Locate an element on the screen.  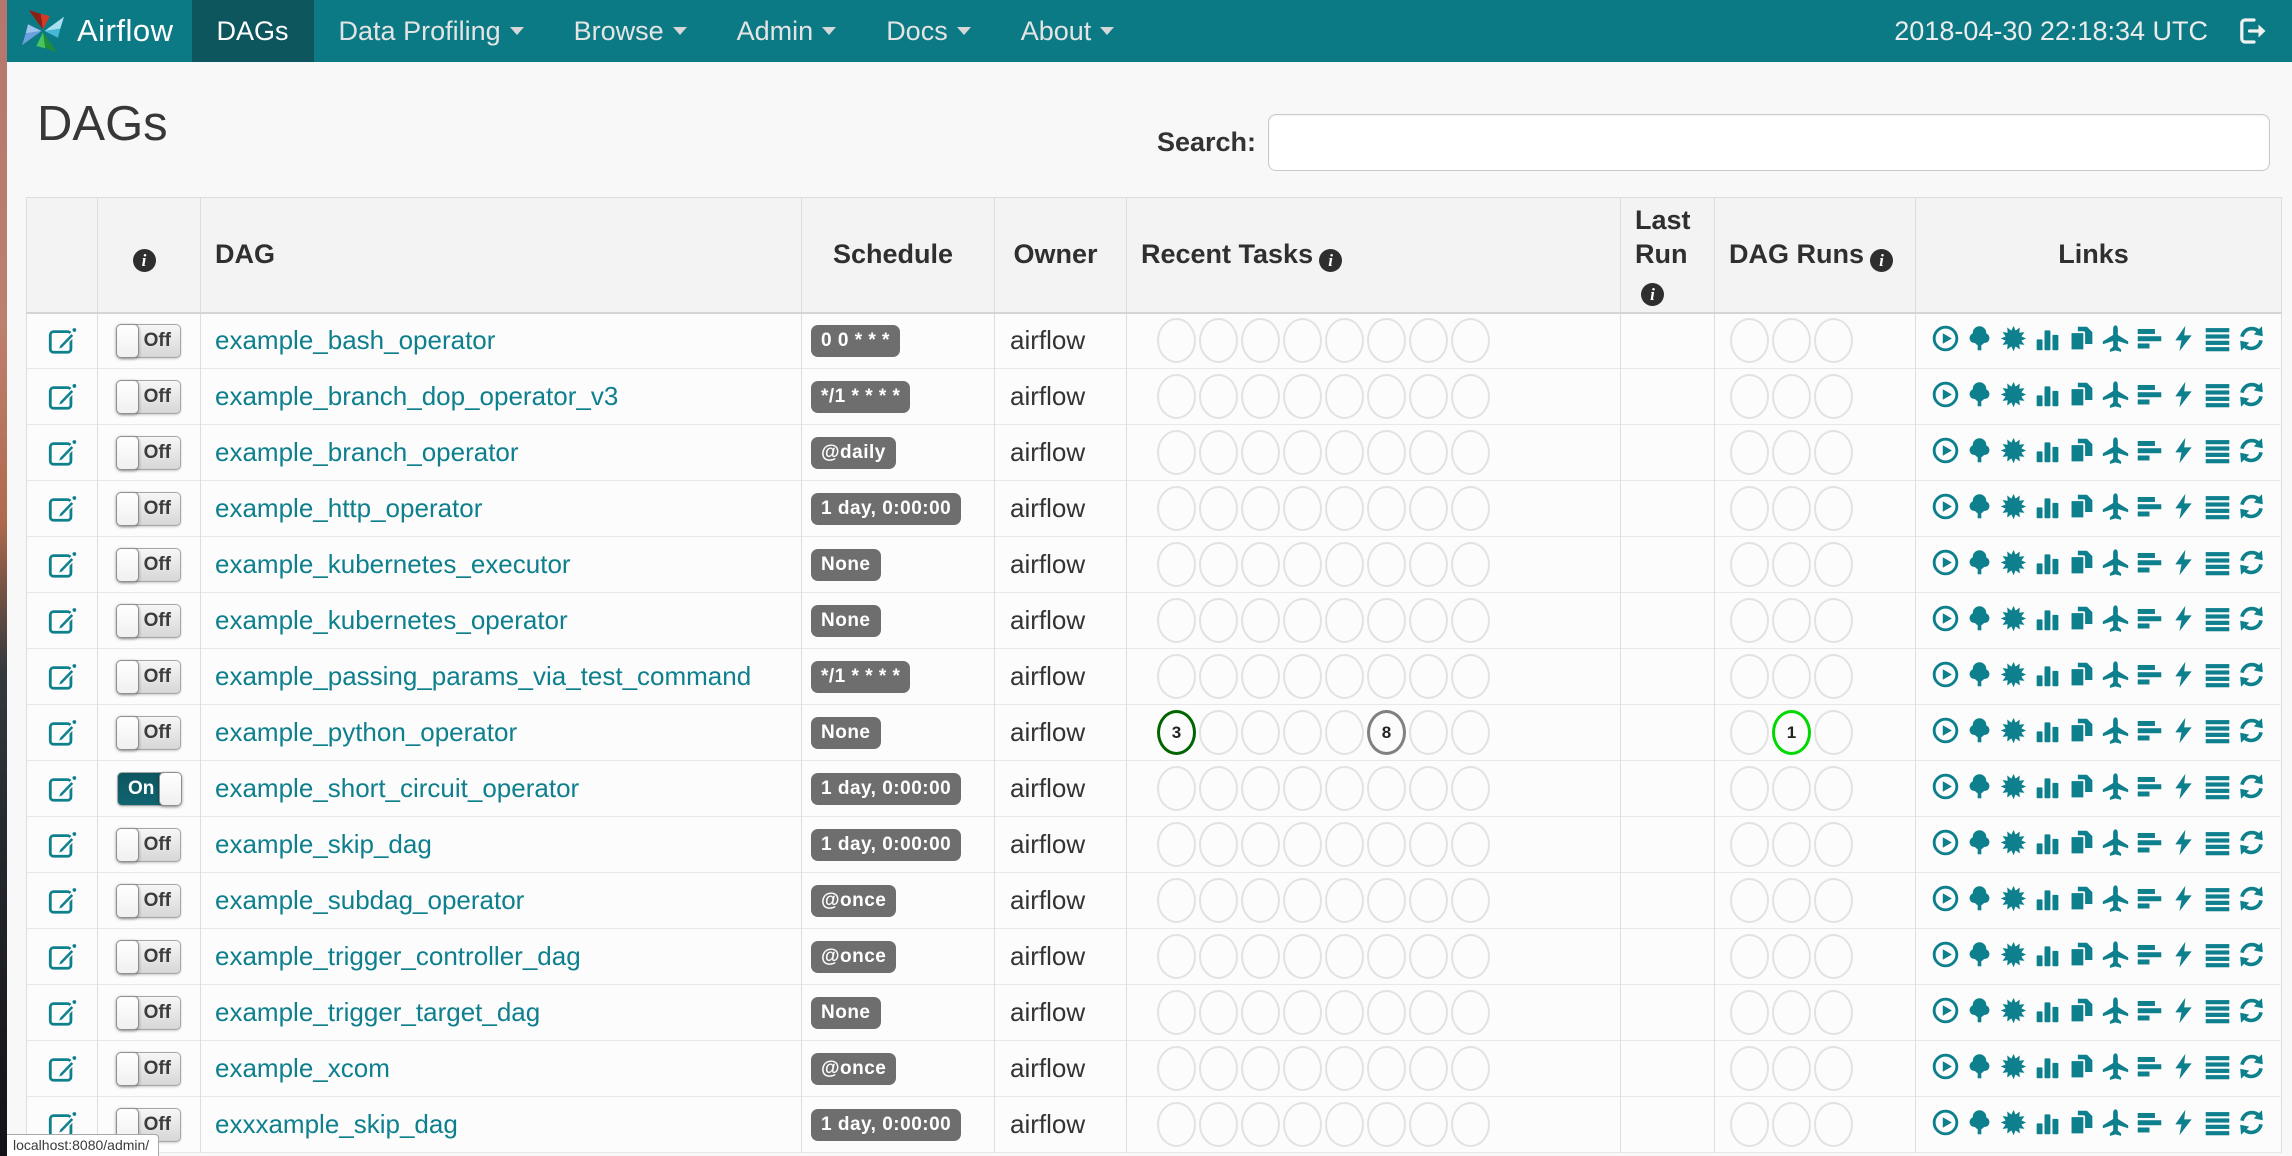
dag-name-link: example_branch_operator is located at coordinates (360, 452).